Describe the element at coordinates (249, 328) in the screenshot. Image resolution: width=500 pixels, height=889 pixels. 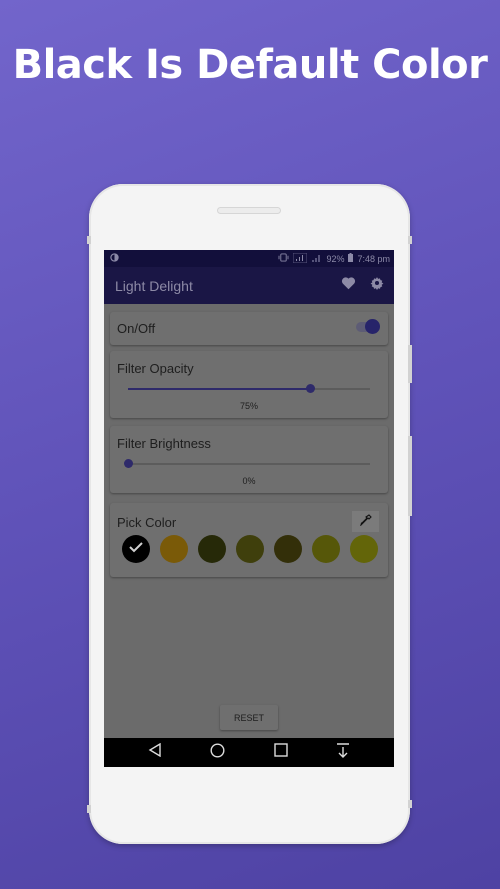
I see `onoff-card: On/Off` at that location.